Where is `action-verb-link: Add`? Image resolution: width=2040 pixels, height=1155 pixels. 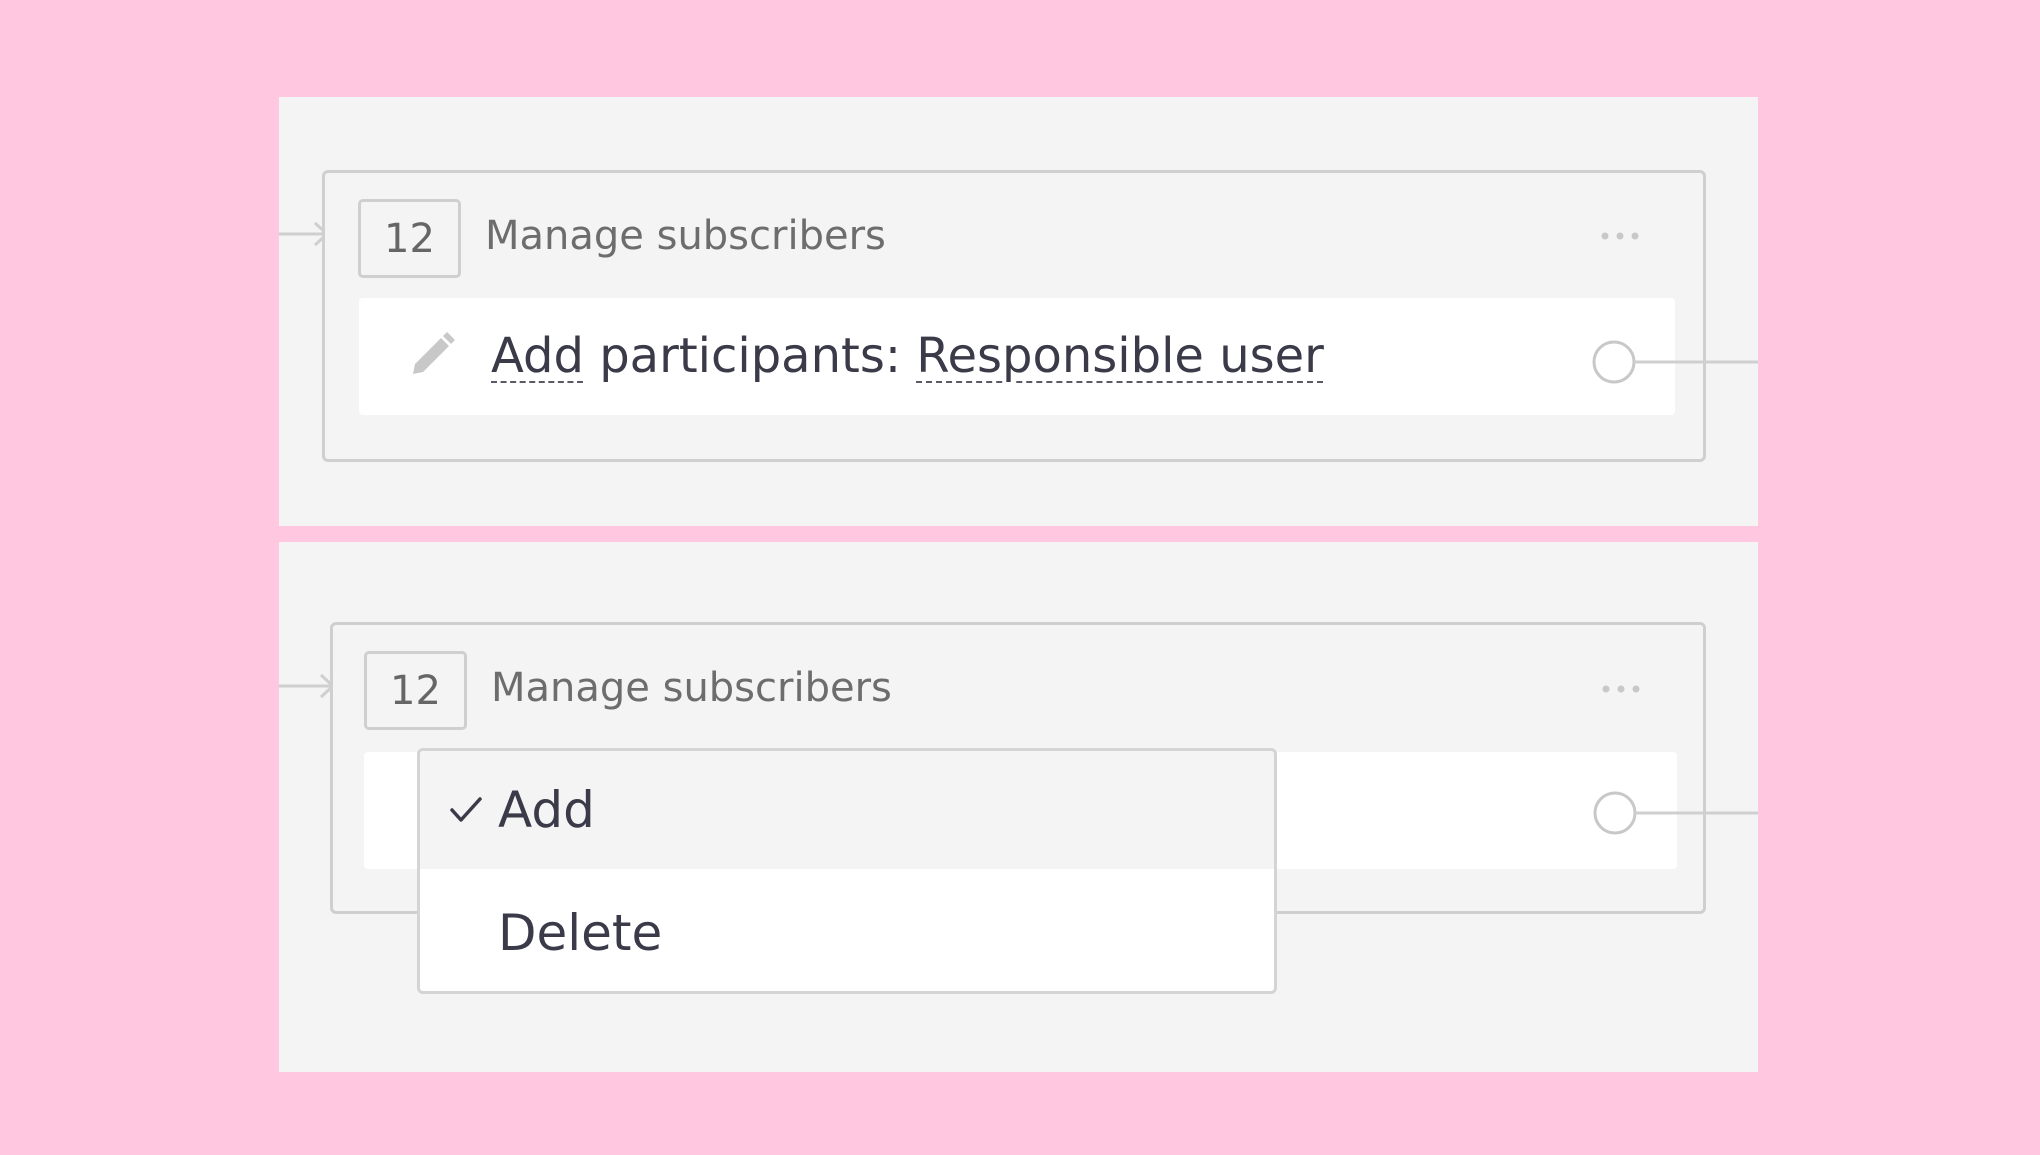 action-verb-link: Add is located at coordinates (537, 356).